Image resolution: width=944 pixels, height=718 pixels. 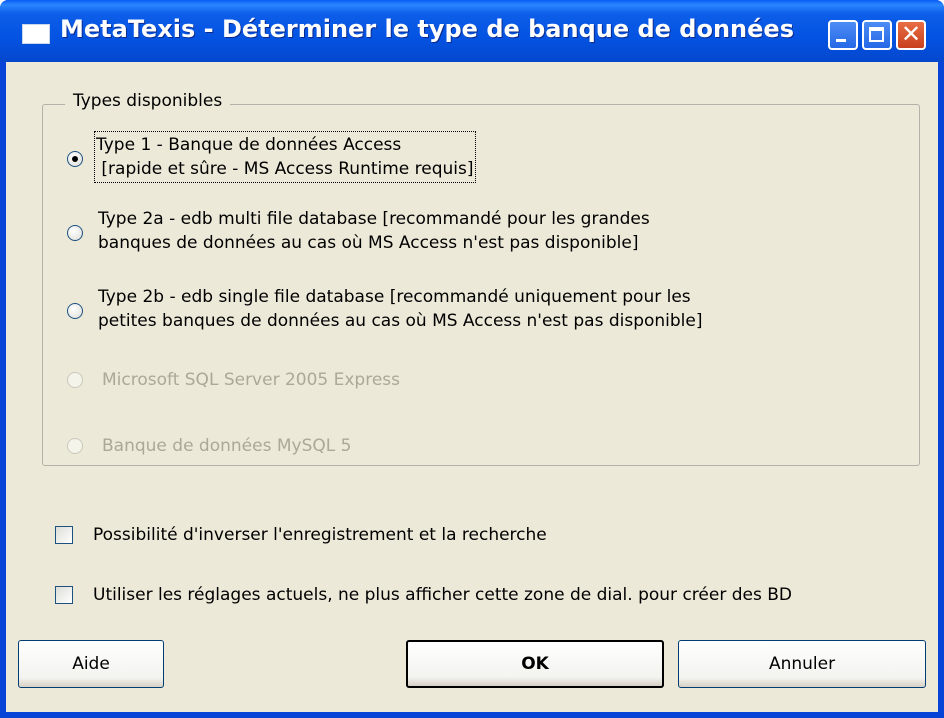 What do you see at coordinates (251, 380) in the screenshot?
I see `radio-label-sql-server: Microsoft SQL Server 2005 Express` at bounding box center [251, 380].